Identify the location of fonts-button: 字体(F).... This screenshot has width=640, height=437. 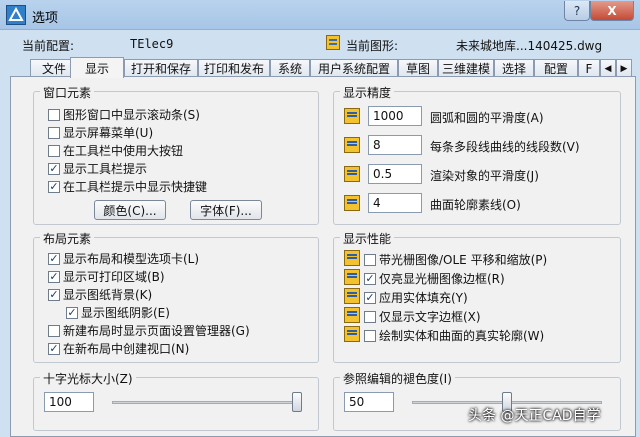
(226, 210).